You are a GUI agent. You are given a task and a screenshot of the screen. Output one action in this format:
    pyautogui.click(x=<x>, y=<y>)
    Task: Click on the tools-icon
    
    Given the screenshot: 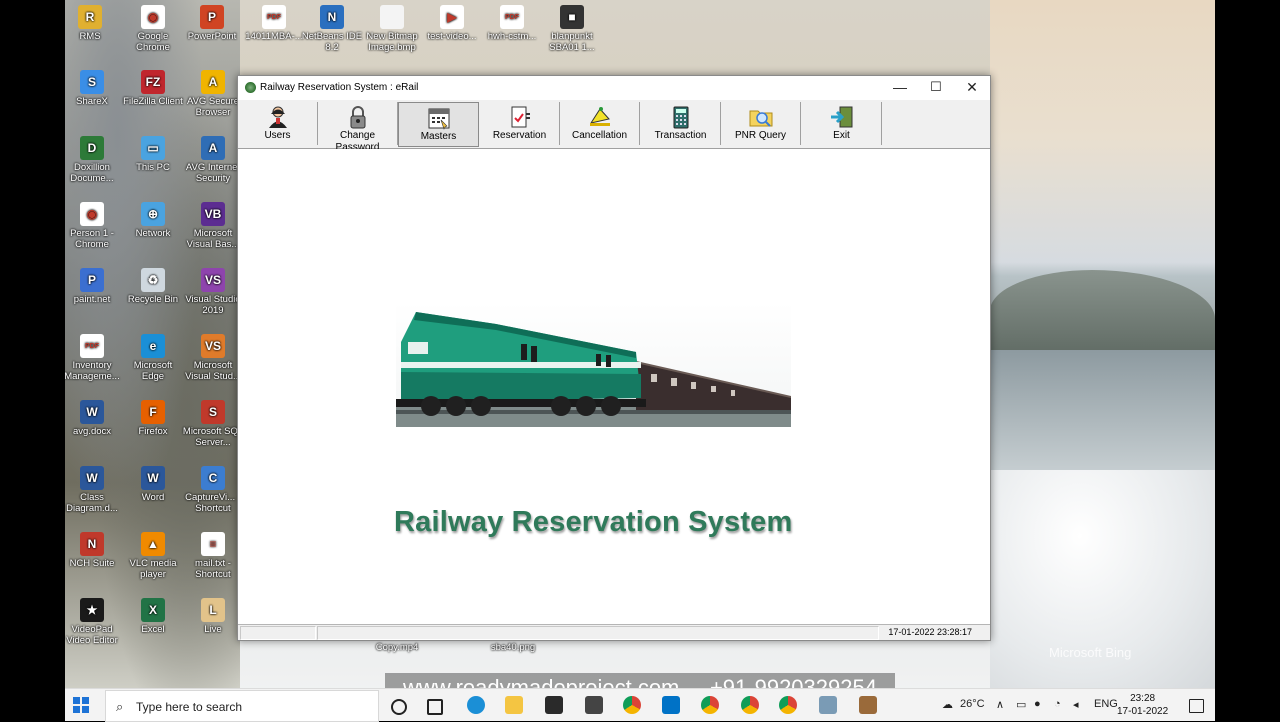 What is the action you would take?
    pyautogui.click(x=828, y=705)
    